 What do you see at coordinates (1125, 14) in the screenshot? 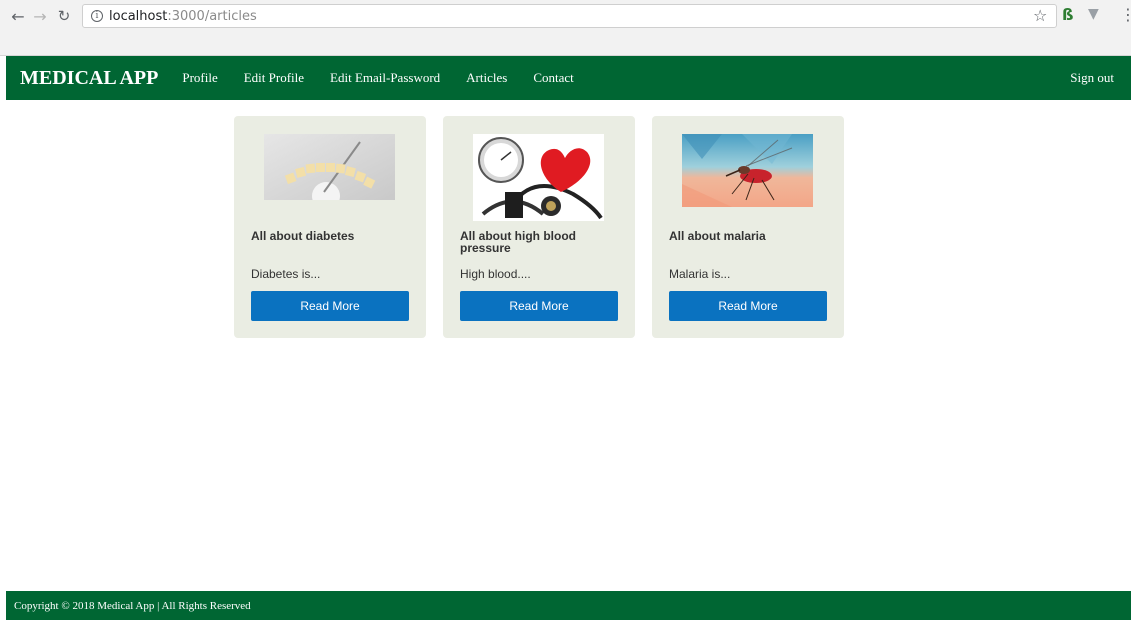
I see `menu-dots-icon: ⋮` at bounding box center [1125, 14].